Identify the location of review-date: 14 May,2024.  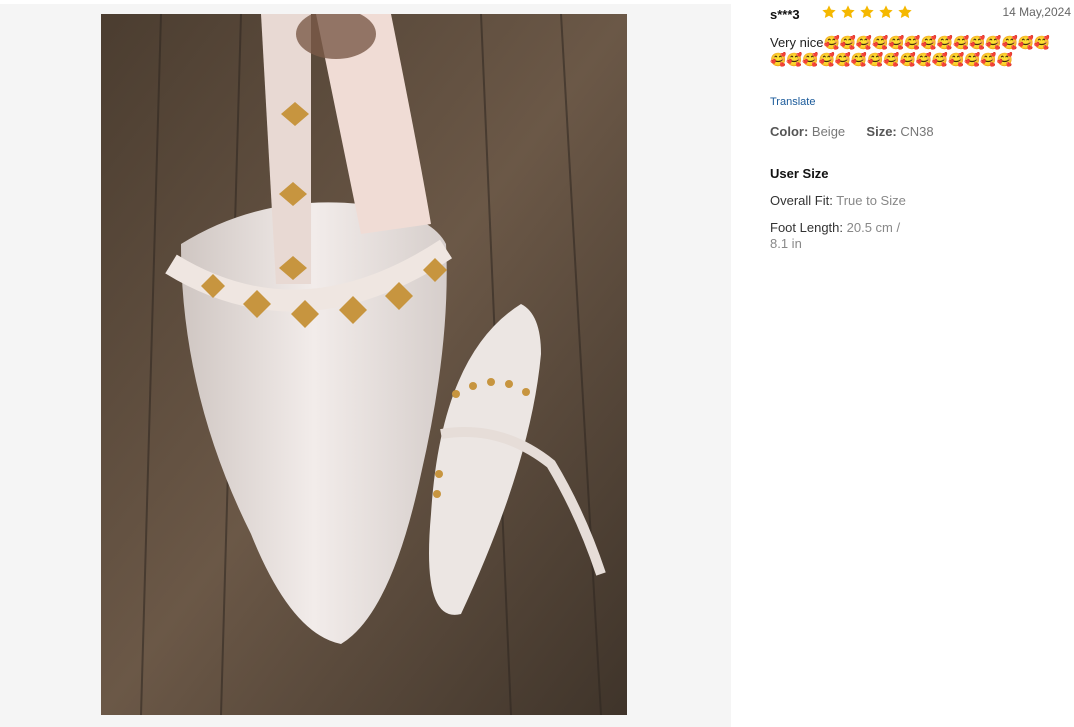
(1037, 12).